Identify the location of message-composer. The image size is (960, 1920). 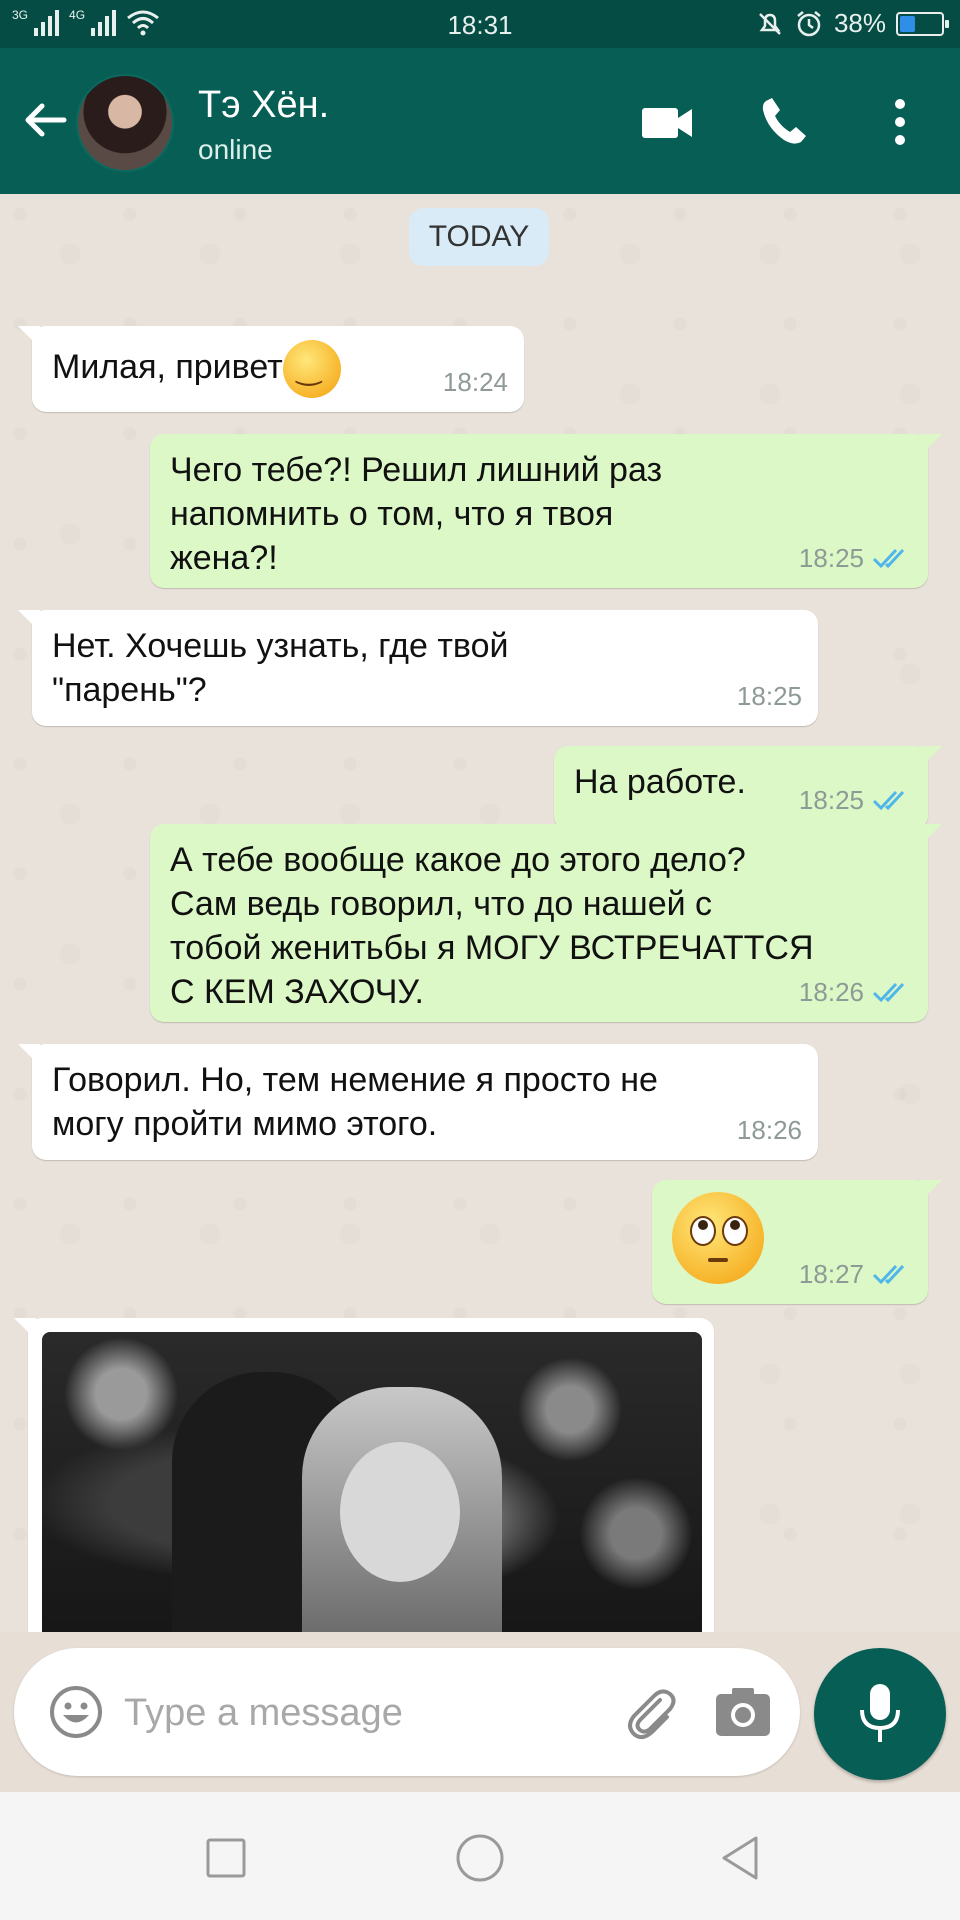
(407, 1712).